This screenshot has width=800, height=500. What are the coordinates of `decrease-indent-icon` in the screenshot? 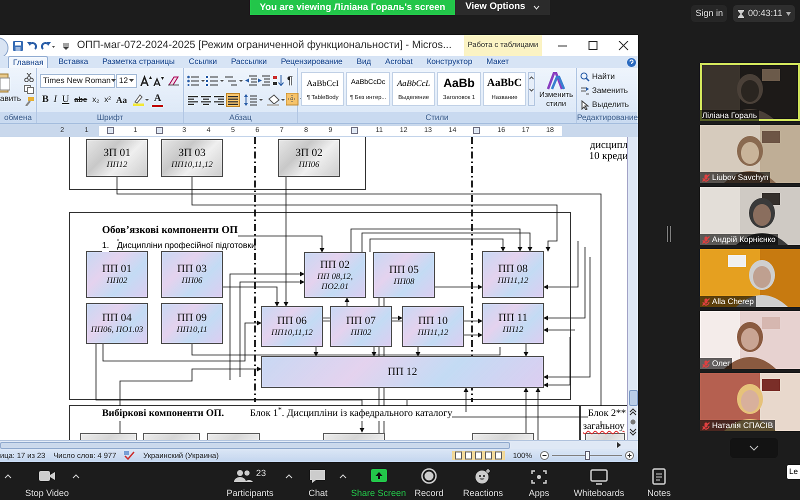 It's located at (251, 80).